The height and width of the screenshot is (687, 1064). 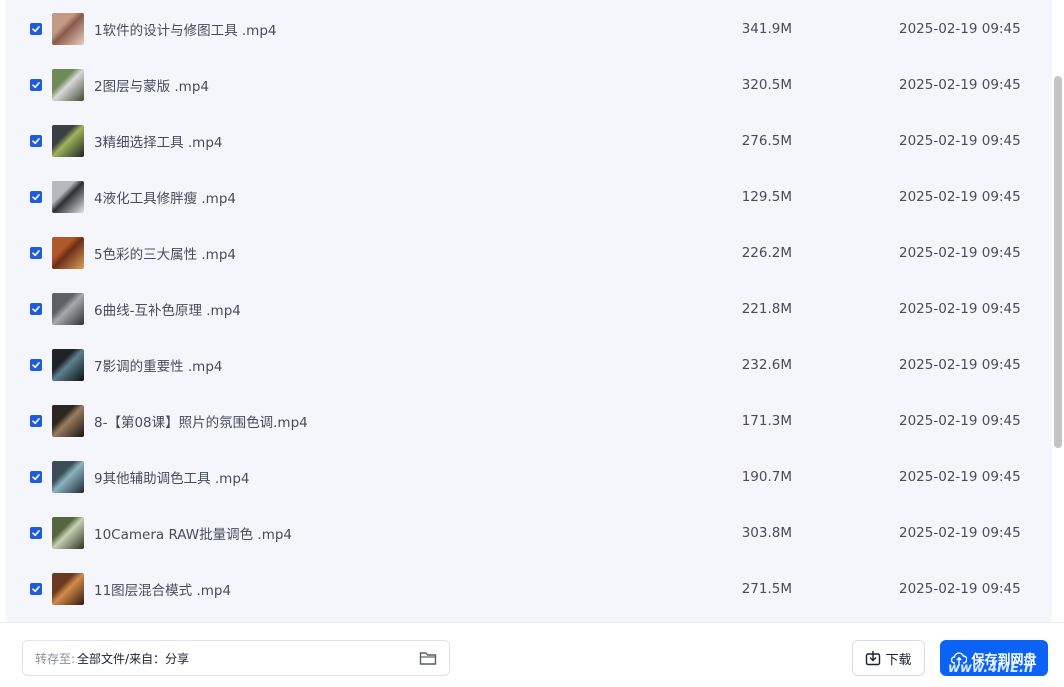 What do you see at coordinates (428, 658) in the screenshot?
I see `folder-icon` at bounding box center [428, 658].